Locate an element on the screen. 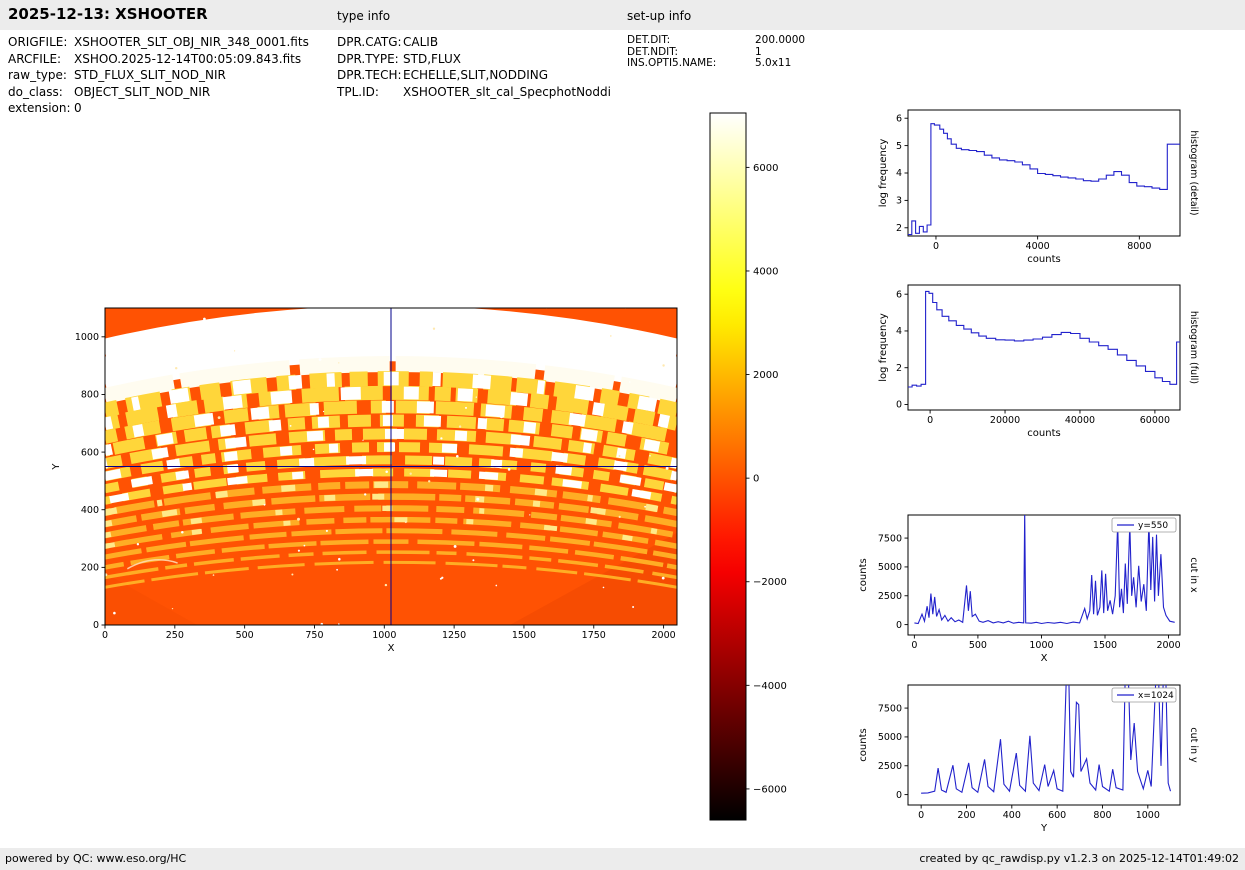 The height and width of the screenshot is (870, 1245). right-side-label: histogram (detail) is located at coordinates (1193, 172).